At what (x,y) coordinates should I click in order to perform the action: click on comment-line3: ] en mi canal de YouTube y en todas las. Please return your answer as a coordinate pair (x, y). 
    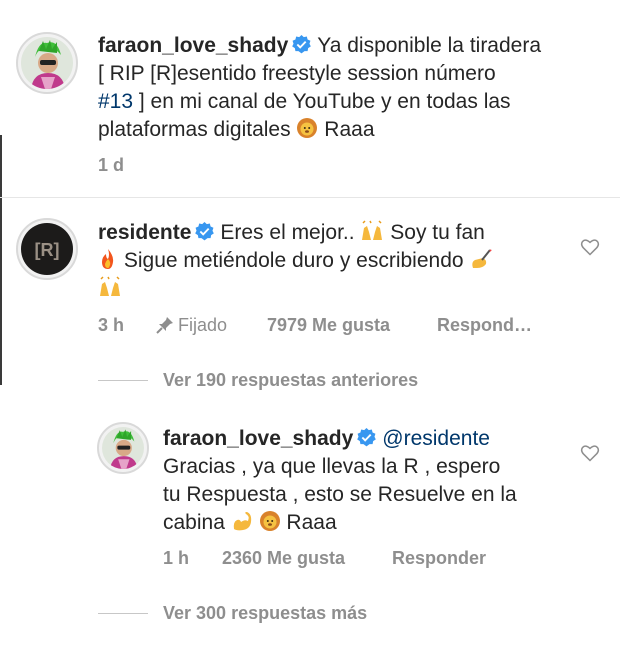
    Looking at the image, I should click on (324, 101).